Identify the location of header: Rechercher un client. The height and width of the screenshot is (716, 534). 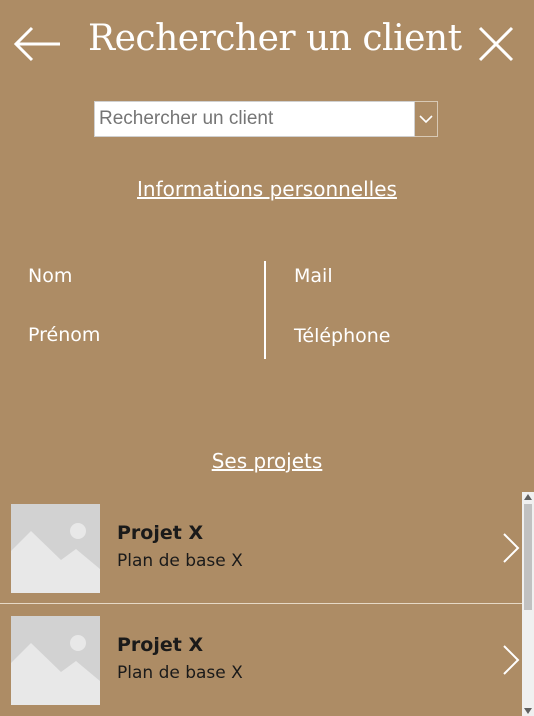
(267, 44).